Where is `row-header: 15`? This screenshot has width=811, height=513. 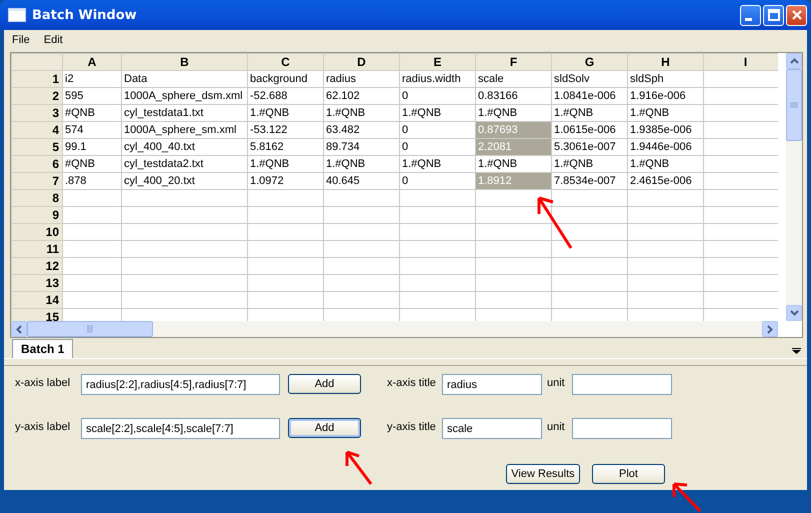
row-header: 15 is located at coordinates (37, 314).